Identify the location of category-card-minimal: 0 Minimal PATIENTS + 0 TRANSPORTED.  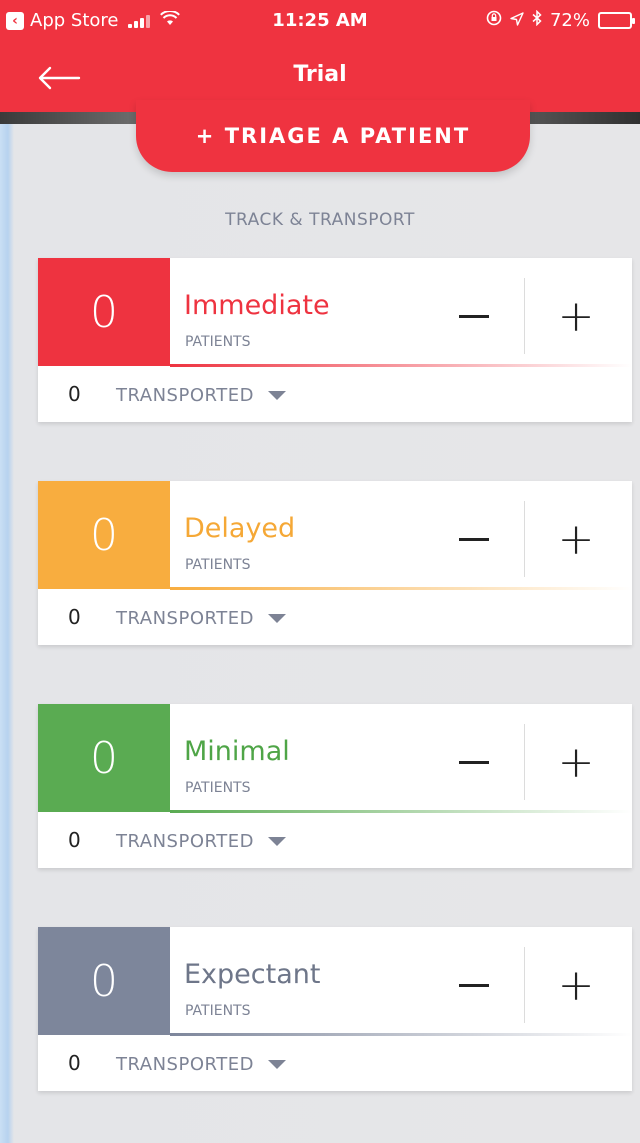
(335, 786).